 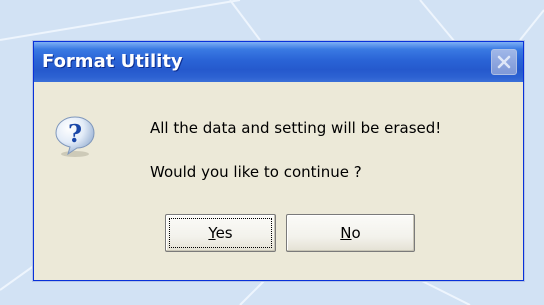 I want to click on close-button, so click(x=504, y=62).